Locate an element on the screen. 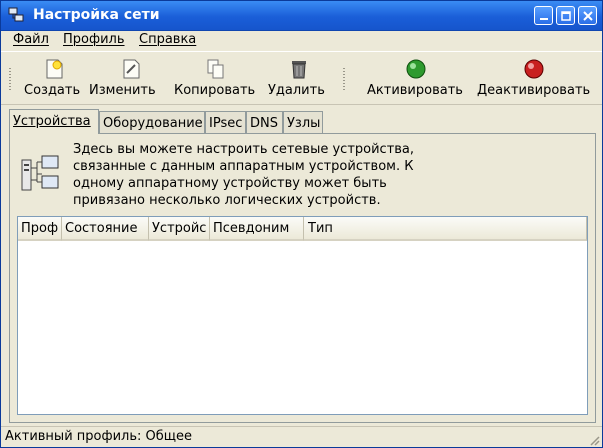  column-header-type: Тип is located at coordinates (445, 229).